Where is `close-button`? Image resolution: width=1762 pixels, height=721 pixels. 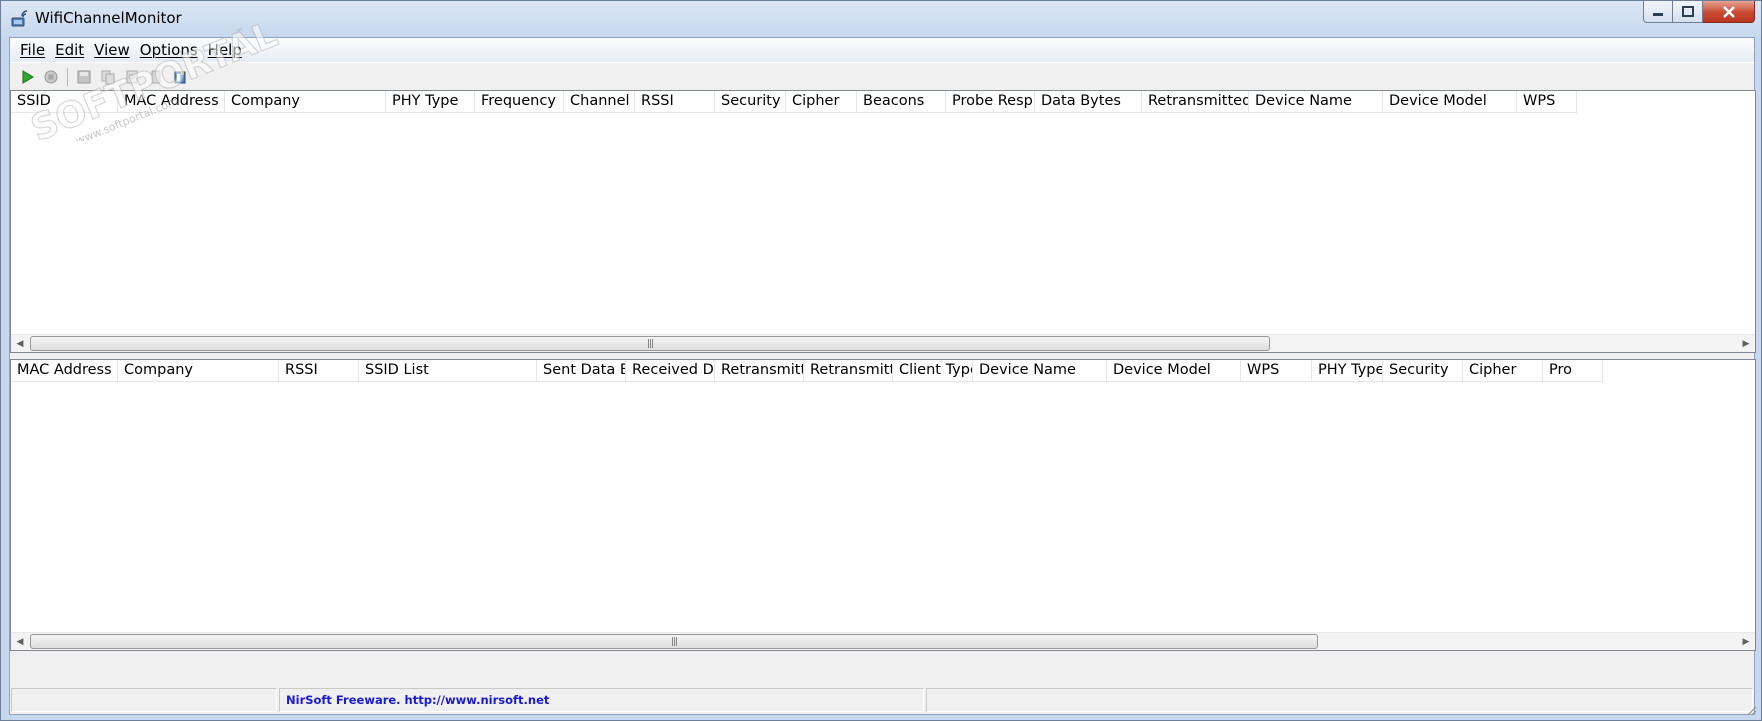 close-button is located at coordinates (1729, 12).